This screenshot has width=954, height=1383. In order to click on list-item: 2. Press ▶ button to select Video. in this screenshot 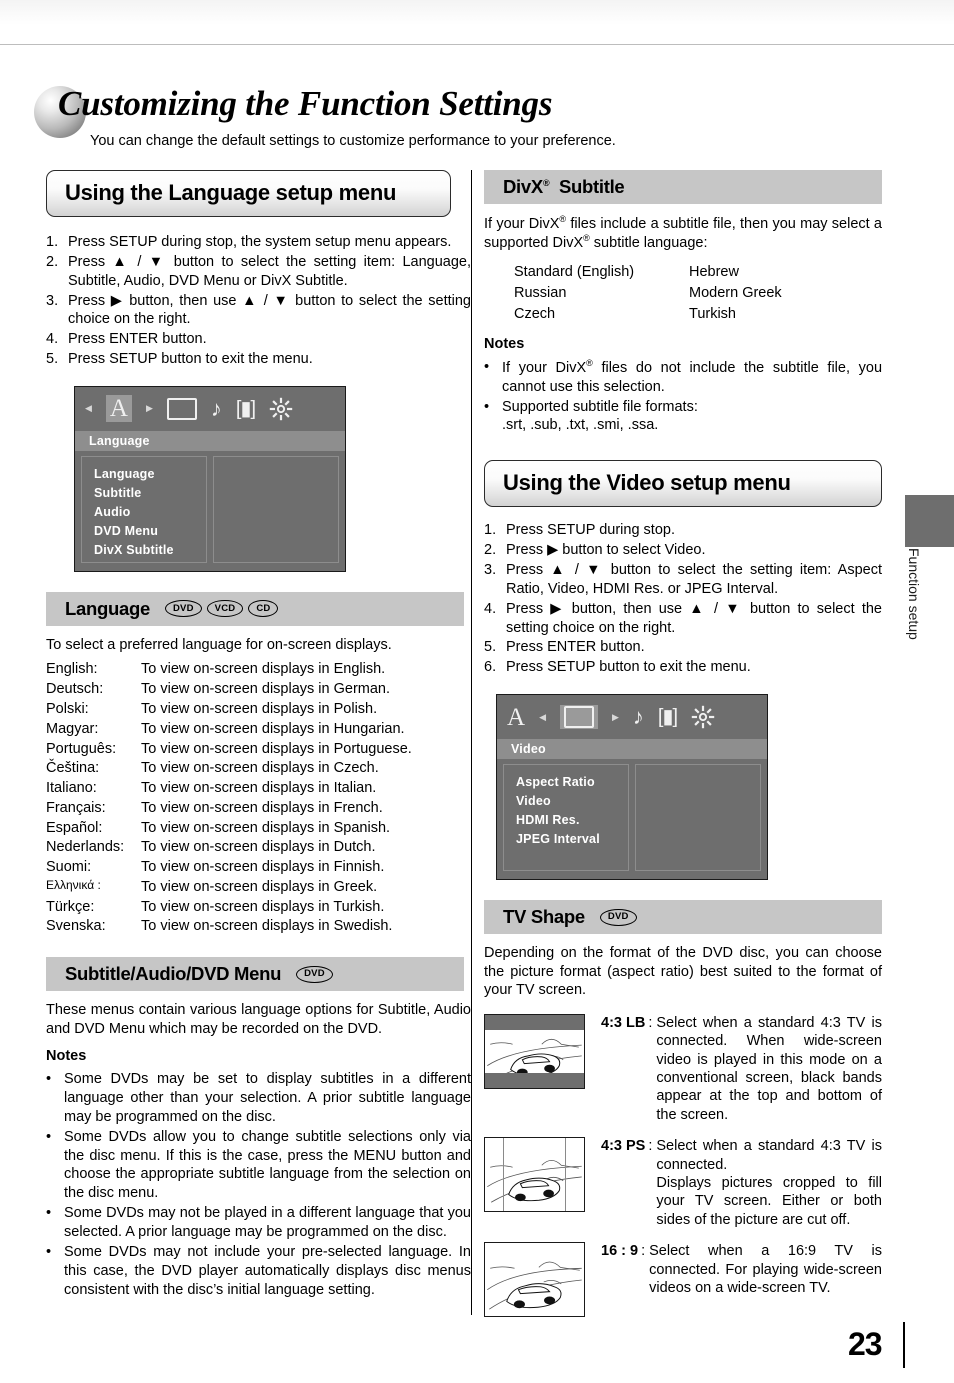, I will do `click(595, 550)`.